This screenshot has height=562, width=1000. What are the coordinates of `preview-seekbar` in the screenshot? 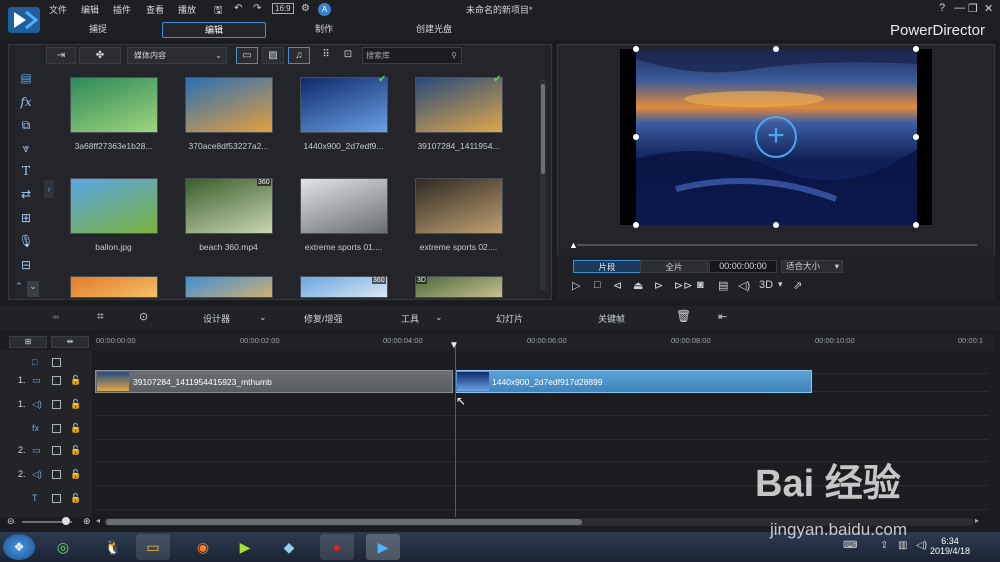 It's located at (777, 245).